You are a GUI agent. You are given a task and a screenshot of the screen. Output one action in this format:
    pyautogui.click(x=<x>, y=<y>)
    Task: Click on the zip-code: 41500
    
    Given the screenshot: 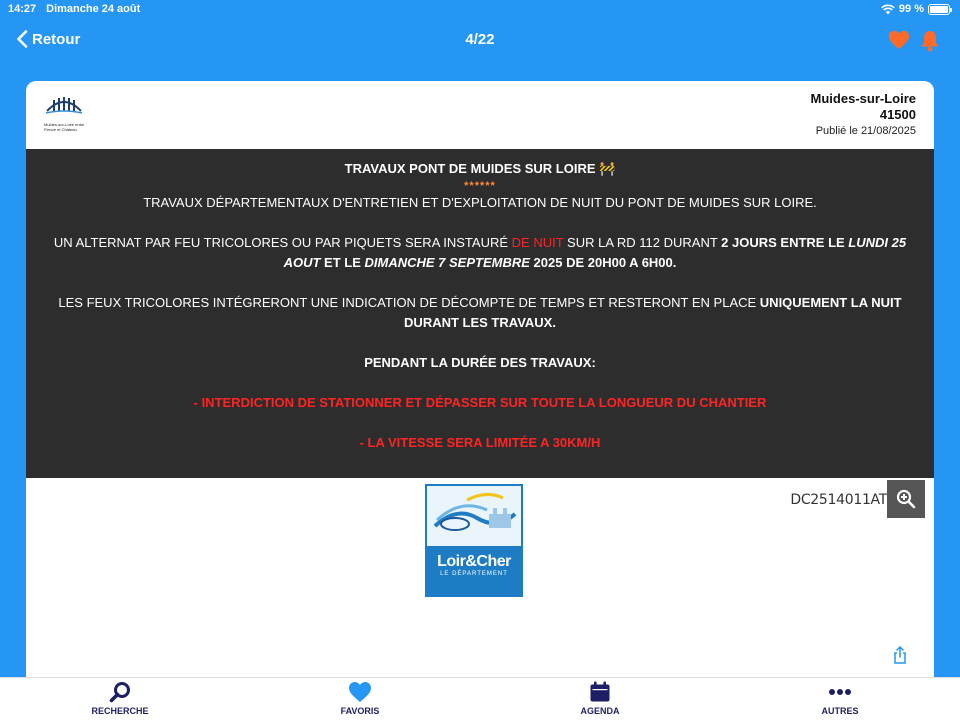 What is the action you would take?
    pyautogui.click(x=897, y=114)
    